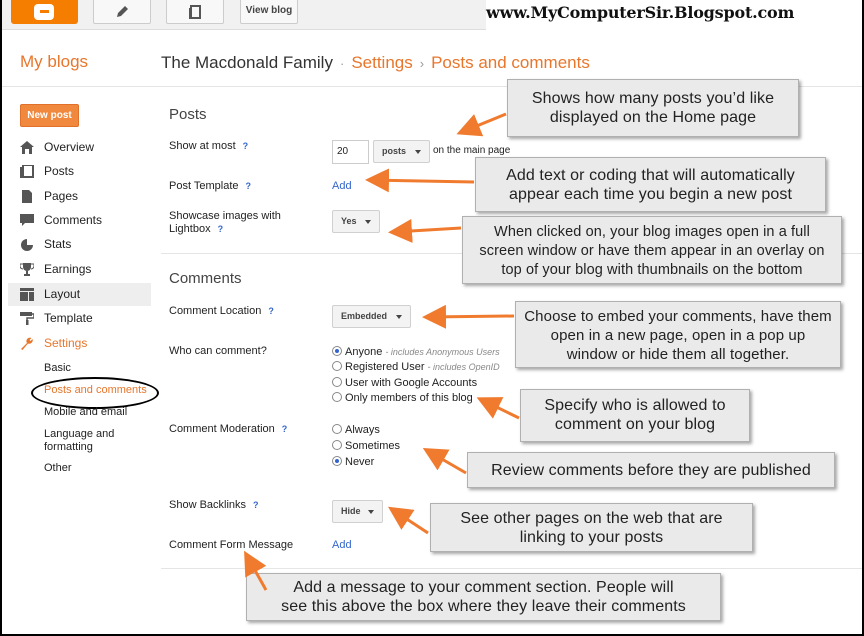 This screenshot has width=864, height=636. I want to click on callout-line: appear each time you begin a new post, so click(650, 194).